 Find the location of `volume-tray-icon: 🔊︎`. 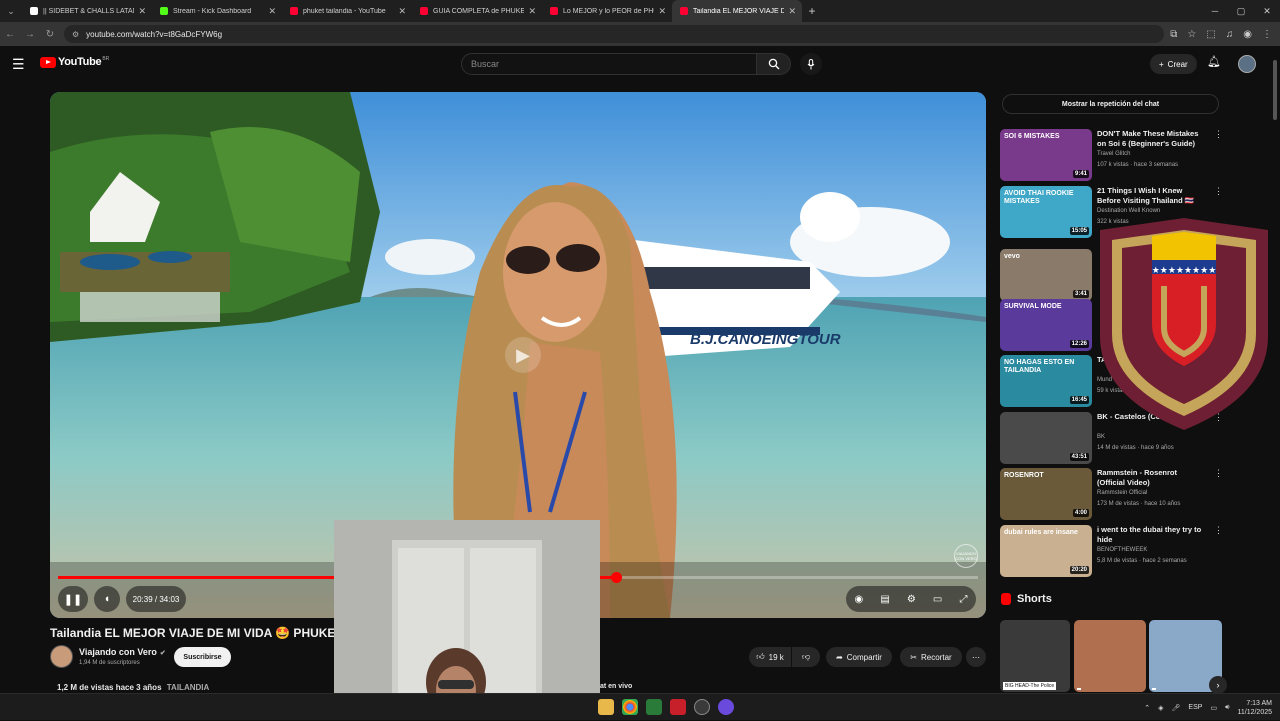

volume-tray-icon: 🔊︎ is located at coordinates (1227, 708).